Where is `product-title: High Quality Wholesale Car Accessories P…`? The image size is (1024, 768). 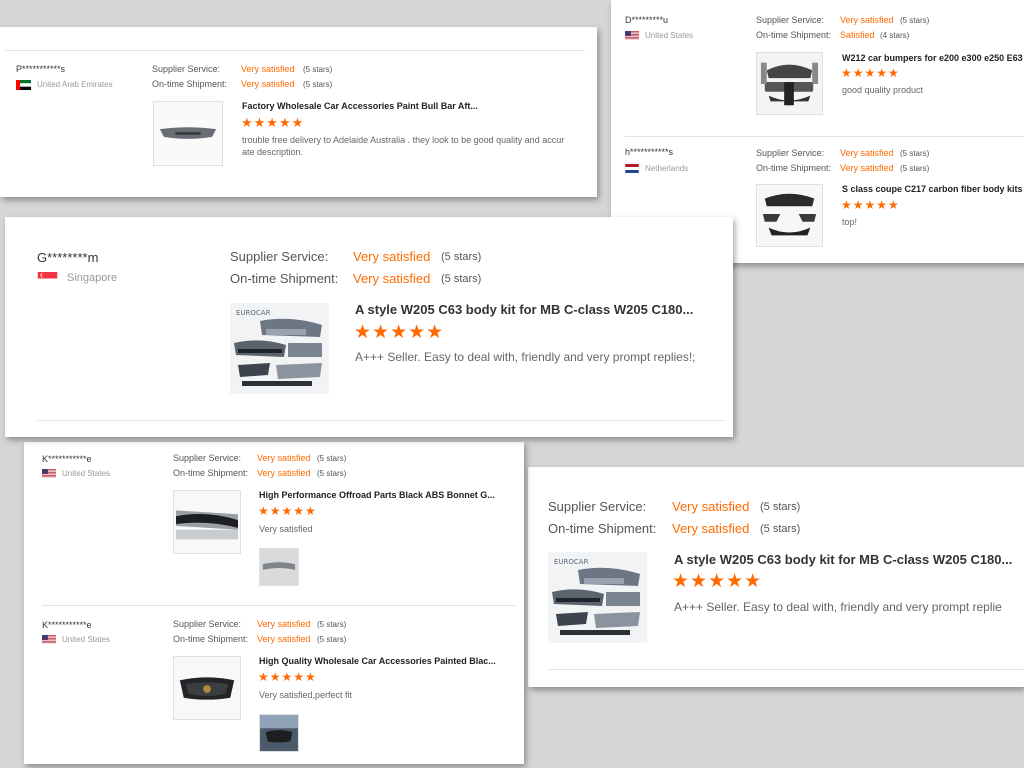
product-title: High Quality Wholesale Car Accessories P… is located at coordinates (377, 661).